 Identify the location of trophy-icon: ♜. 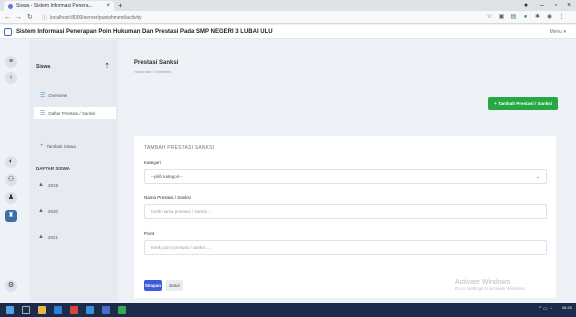
(11, 216).